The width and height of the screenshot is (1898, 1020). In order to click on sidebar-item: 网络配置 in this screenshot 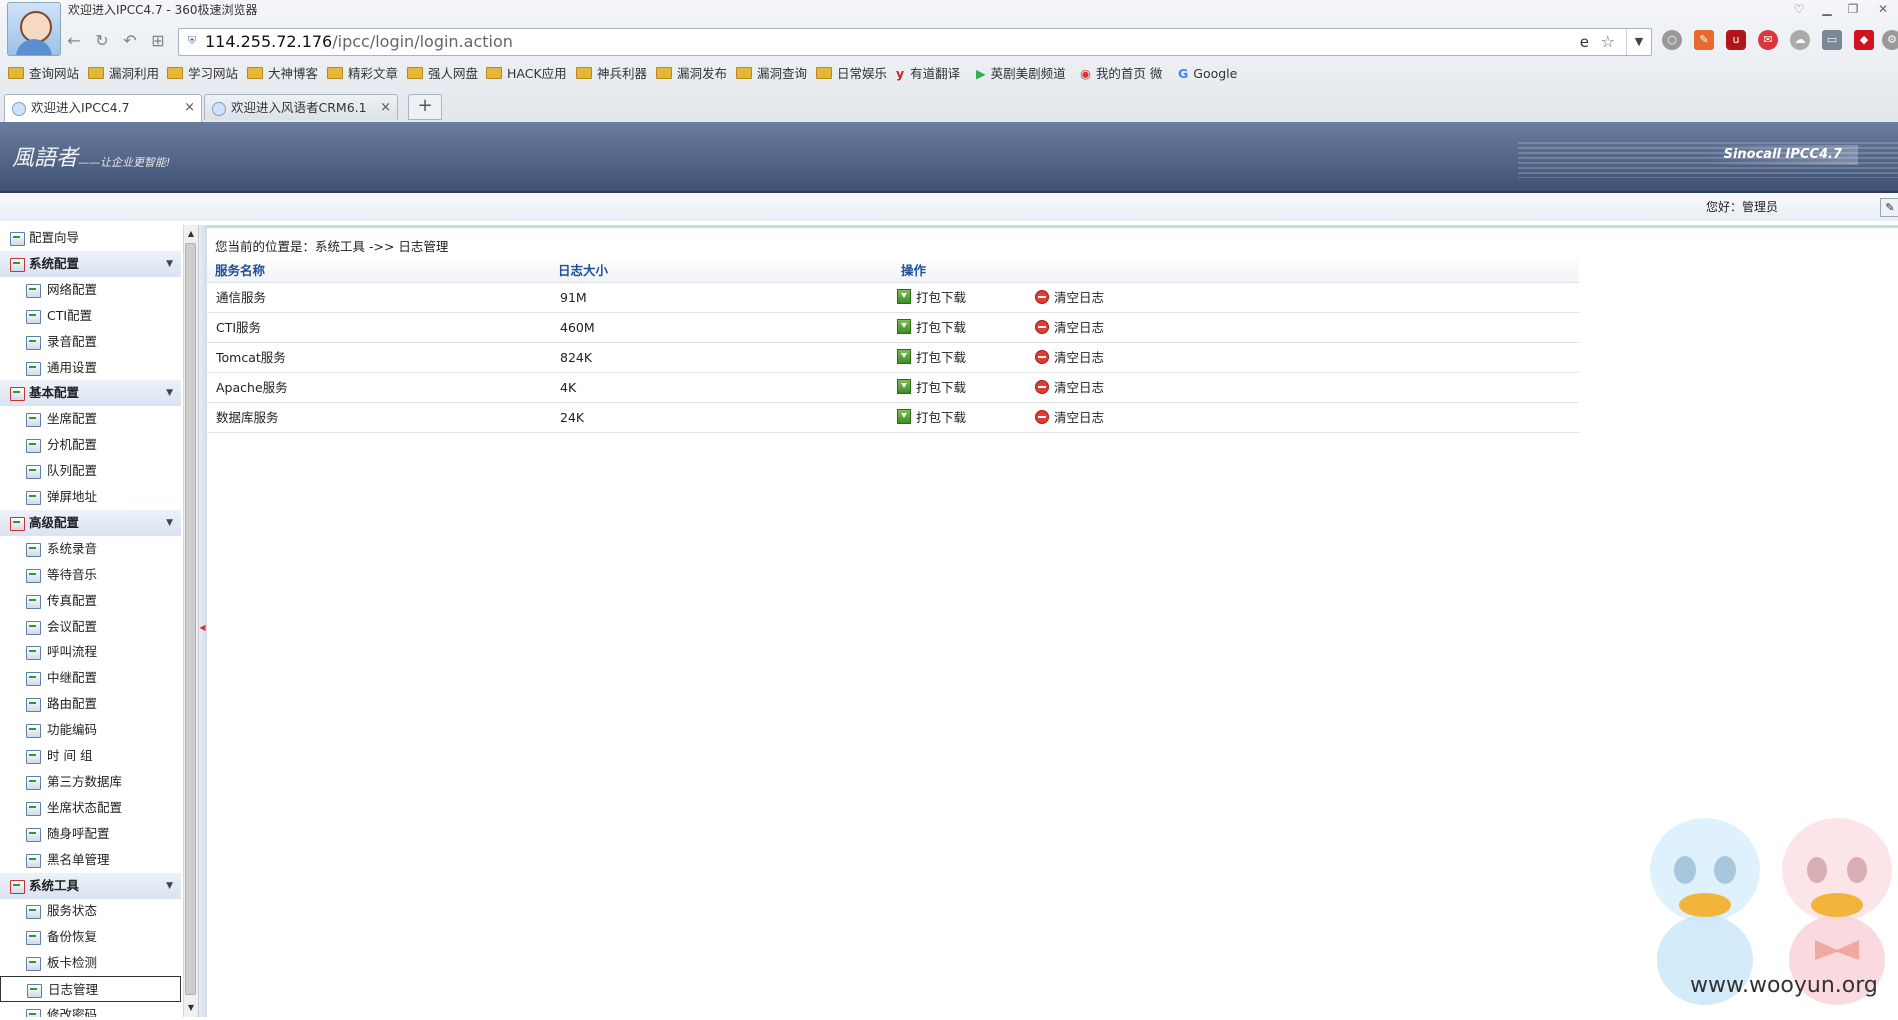, I will do `click(90, 290)`.